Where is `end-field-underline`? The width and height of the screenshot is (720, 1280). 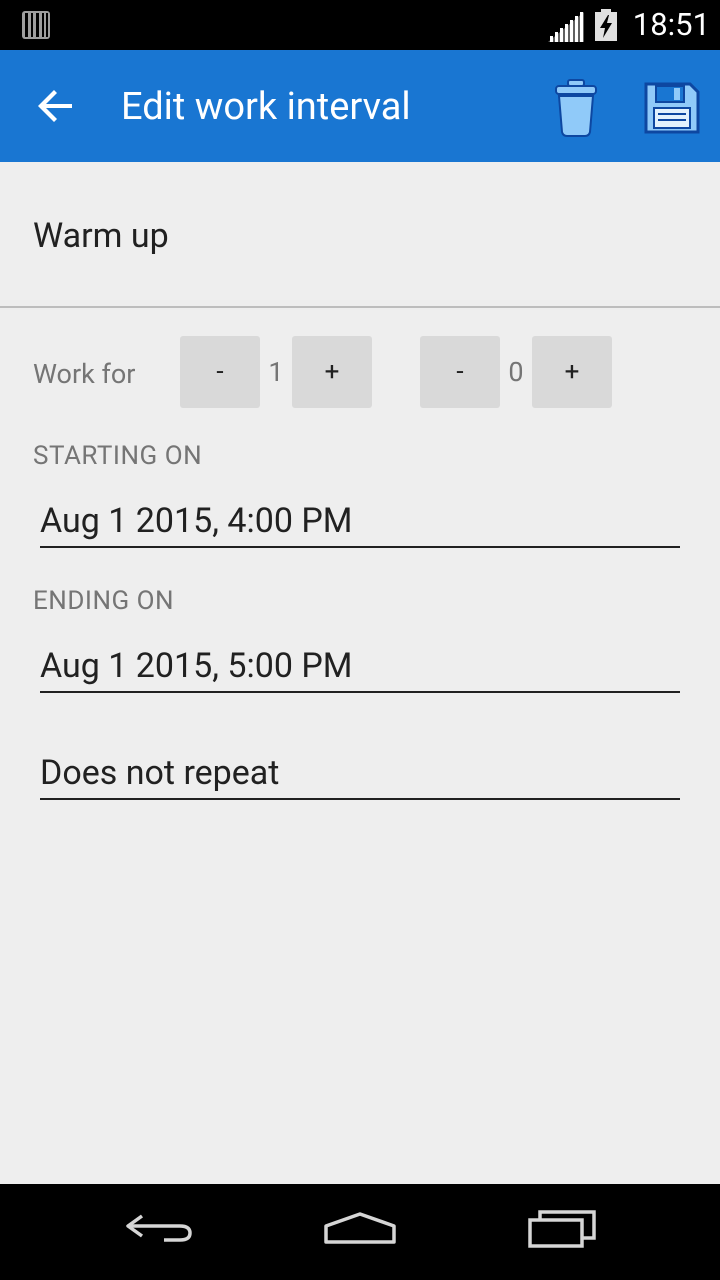
end-field-underline is located at coordinates (360, 692).